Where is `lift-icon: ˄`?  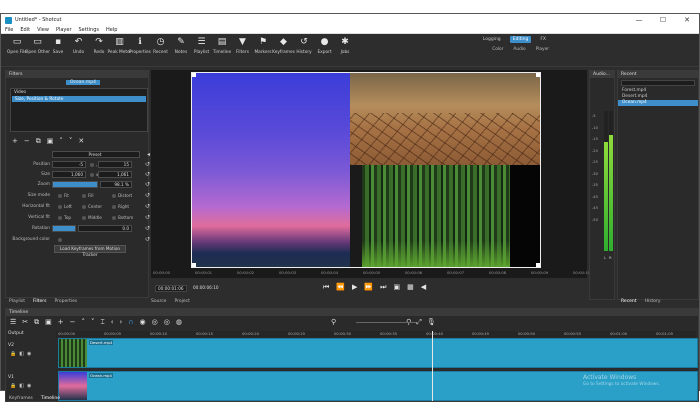 lift-icon: ˄ is located at coordinates (84, 322).